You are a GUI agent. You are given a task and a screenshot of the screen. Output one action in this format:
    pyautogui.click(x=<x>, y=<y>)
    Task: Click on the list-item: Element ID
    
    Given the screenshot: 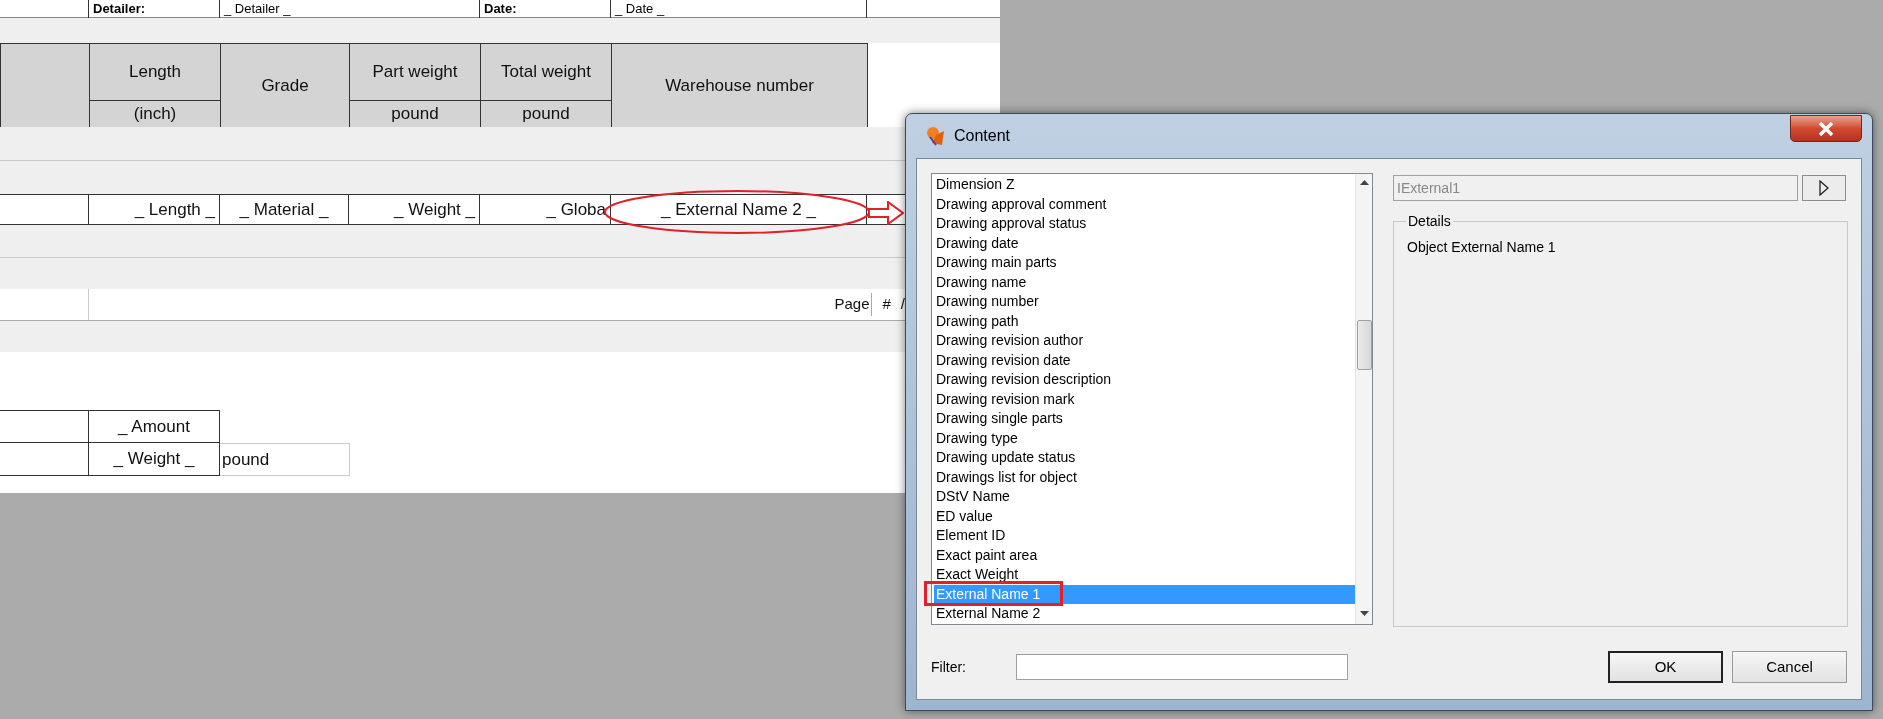 What is the action you would take?
    pyautogui.click(x=1144, y=536)
    